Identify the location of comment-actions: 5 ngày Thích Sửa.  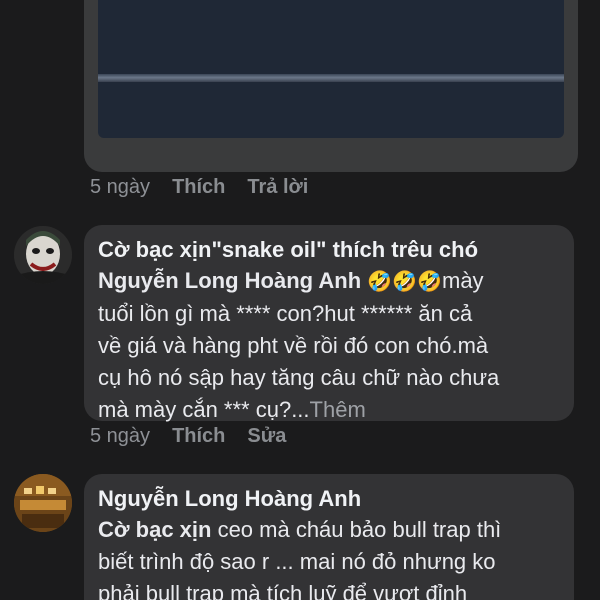
(188, 436).